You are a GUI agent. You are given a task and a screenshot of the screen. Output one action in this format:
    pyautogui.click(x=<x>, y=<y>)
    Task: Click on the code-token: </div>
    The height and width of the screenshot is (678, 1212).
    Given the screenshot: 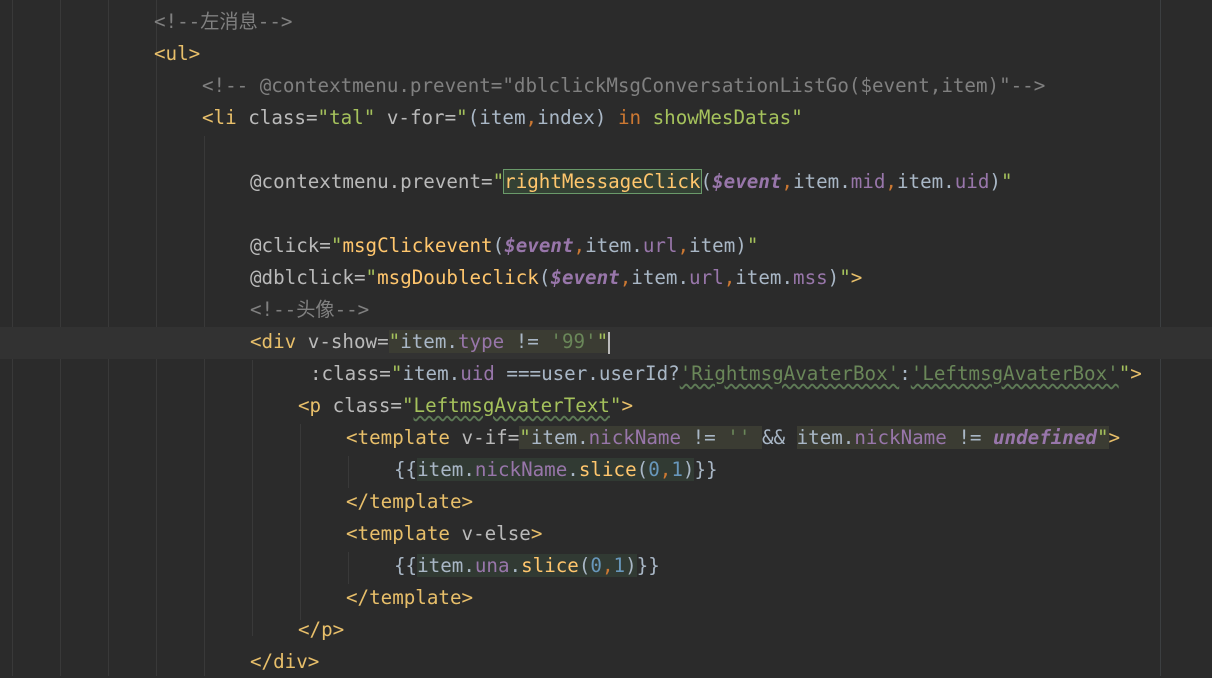 What is the action you would take?
    pyautogui.click(x=285, y=661)
    